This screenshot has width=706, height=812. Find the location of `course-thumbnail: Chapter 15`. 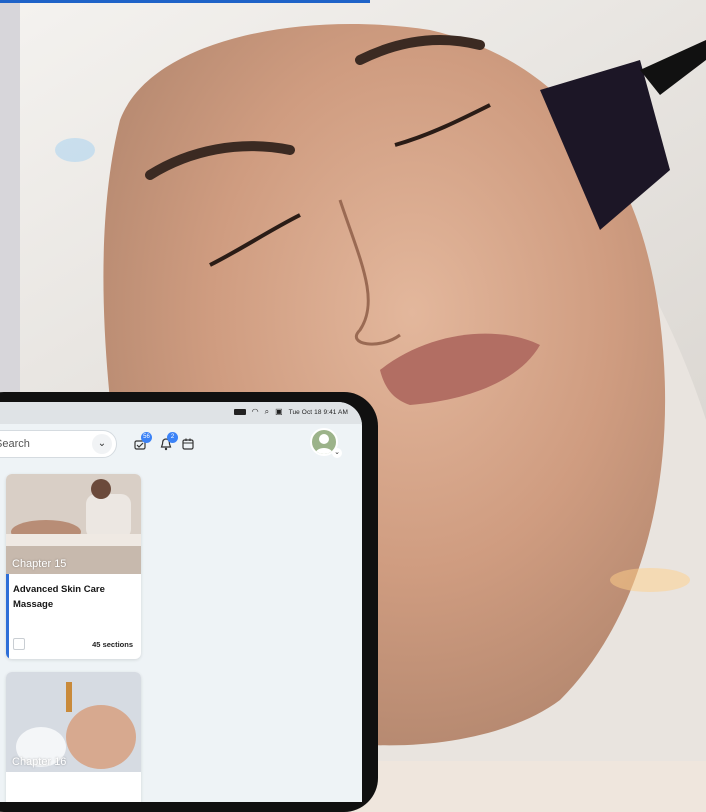

course-thumbnail: Chapter 15 is located at coordinates (73, 524).